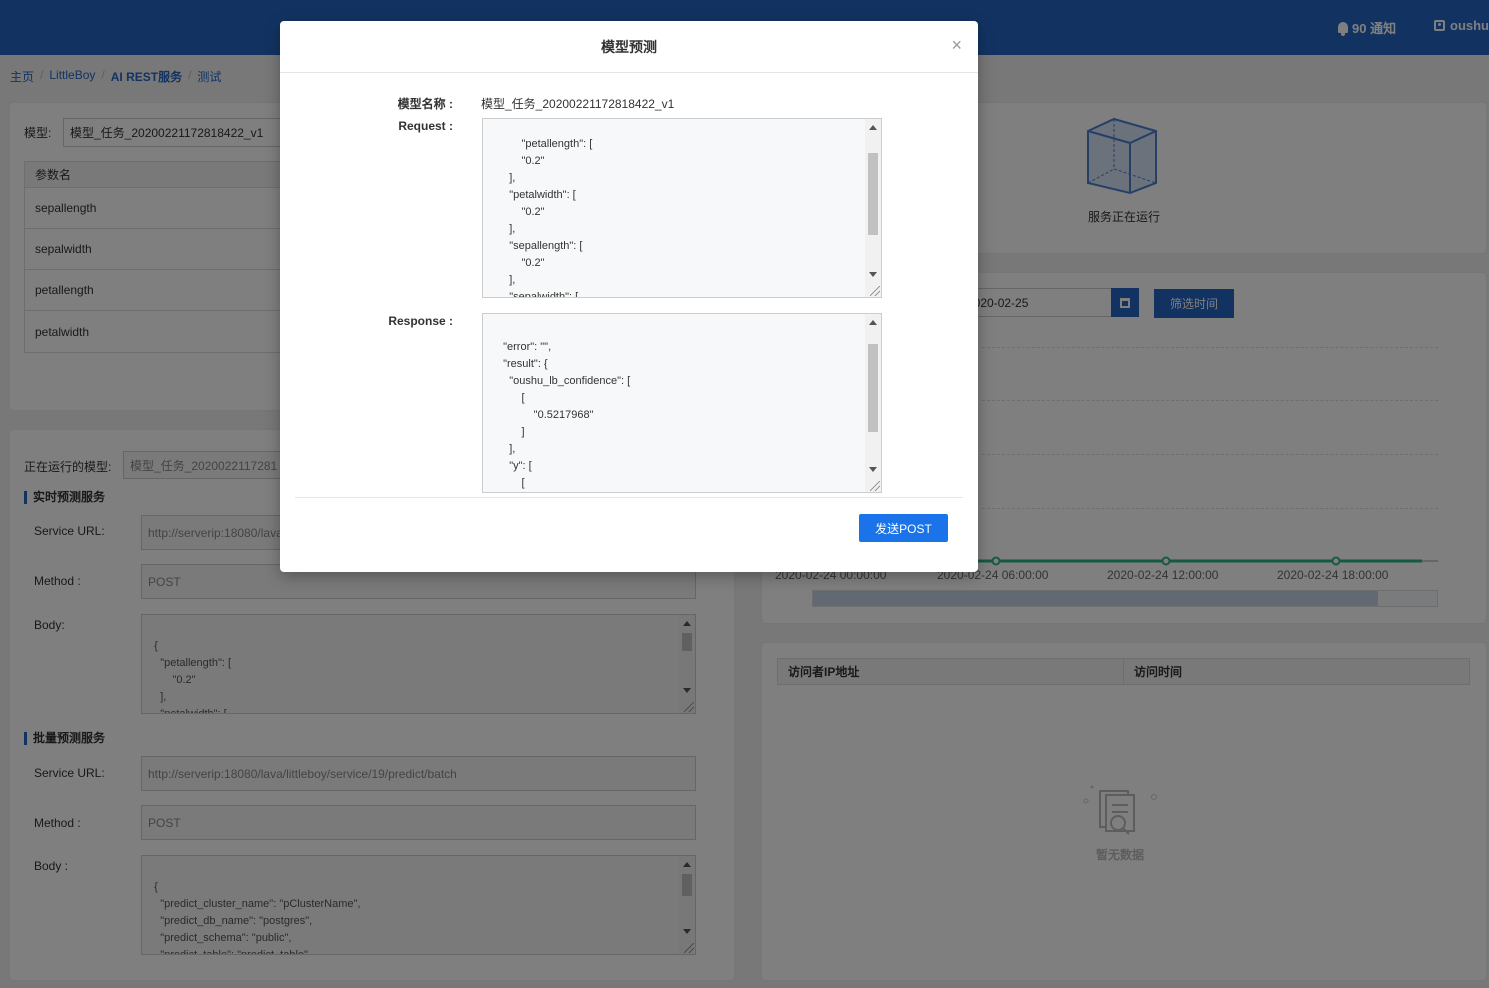  What do you see at coordinates (425, 126) in the screenshot?
I see `request-label: Request :` at bounding box center [425, 126].